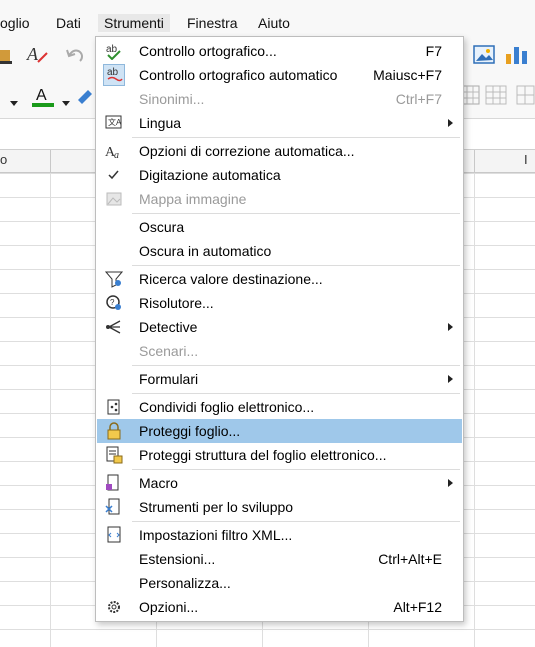 This screenshot has height=647, width=535. Describe the element at coordinates (526, 159) in the screenshot. I see `column-label-right: I` at that location.